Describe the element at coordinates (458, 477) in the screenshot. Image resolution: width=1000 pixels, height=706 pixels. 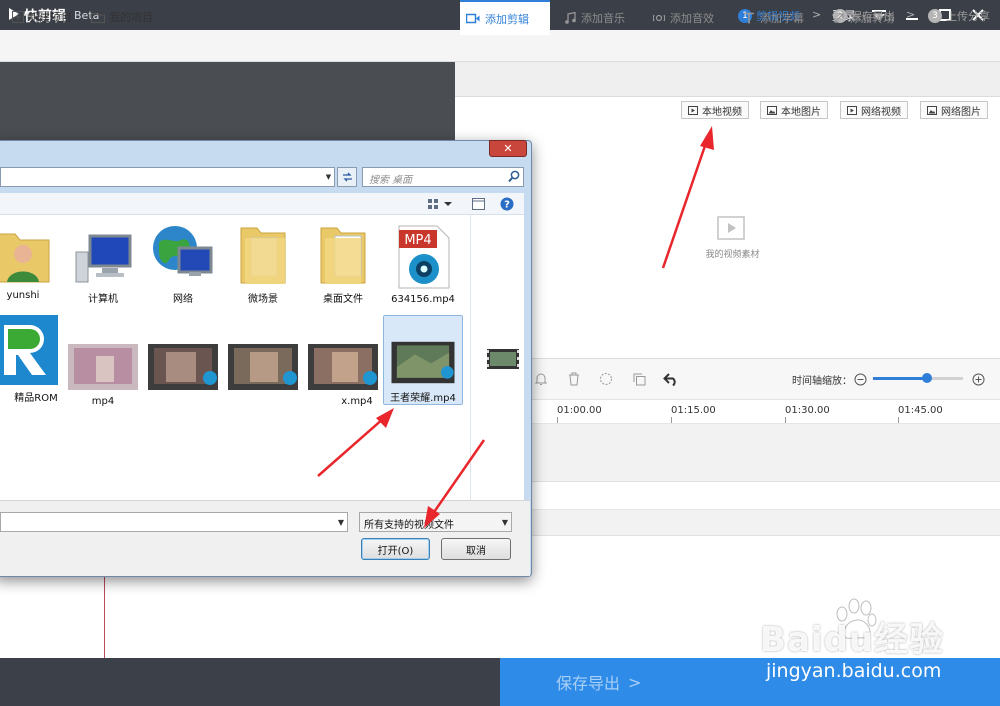
I see `annotation-arrow-open-button` at that location.